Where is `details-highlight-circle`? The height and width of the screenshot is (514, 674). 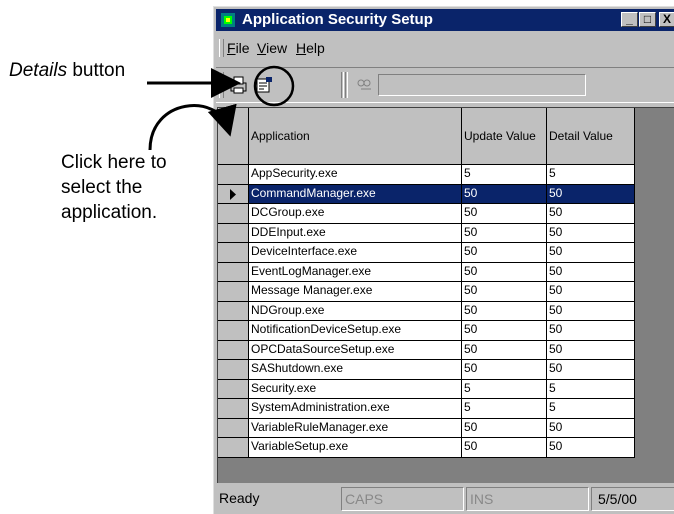
details-highlight-circle is located at coordinates (274, 86).